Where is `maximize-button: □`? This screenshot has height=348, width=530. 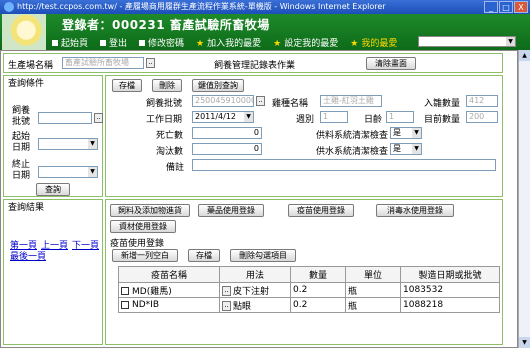
maximize-button: □ is located at coordinates (506, 7).